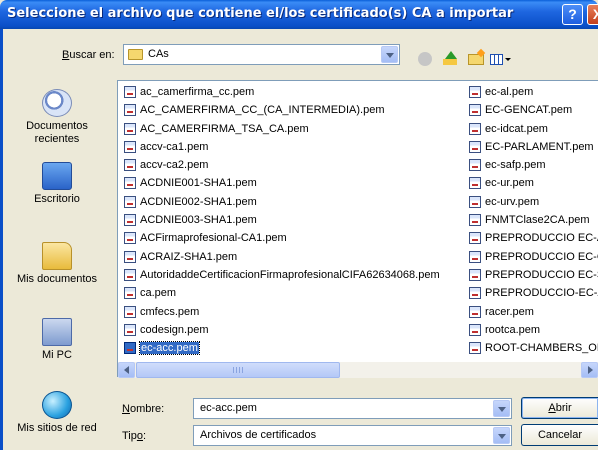  I want to click on lookin-dropdown-button, so click(389, 54).